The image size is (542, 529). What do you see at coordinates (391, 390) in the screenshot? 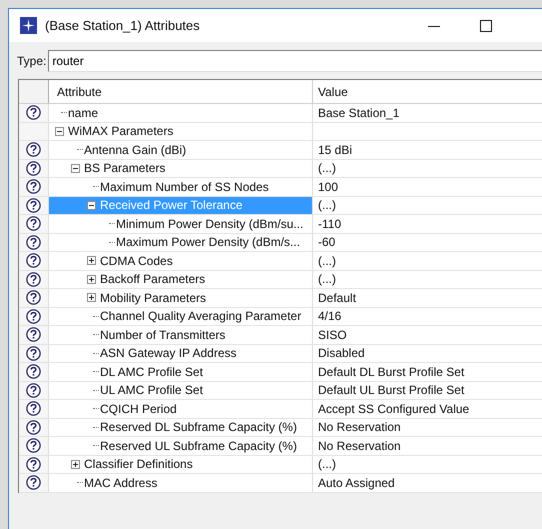
I see `value-cell-text: Default UL Burst Profile Set` at bounding box center [391, 390].